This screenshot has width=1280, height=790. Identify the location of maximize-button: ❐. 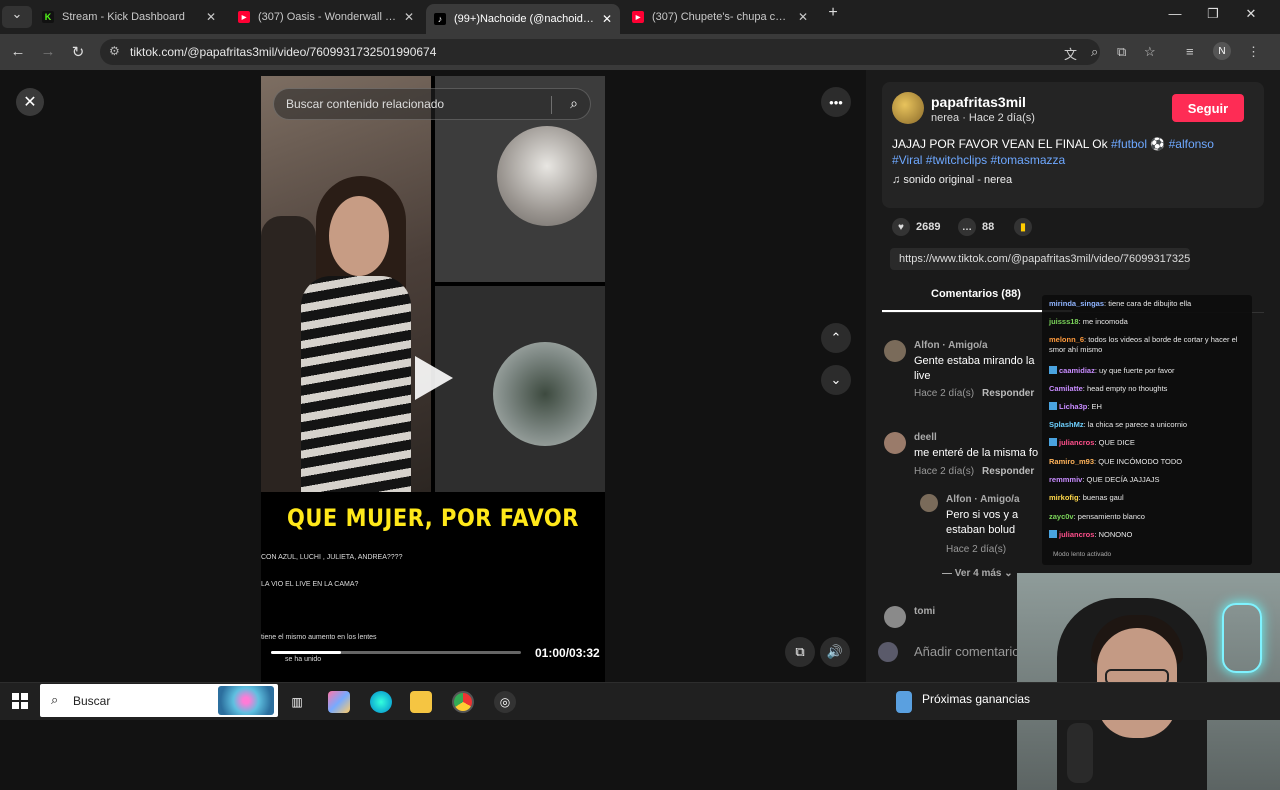
(1213, 14).